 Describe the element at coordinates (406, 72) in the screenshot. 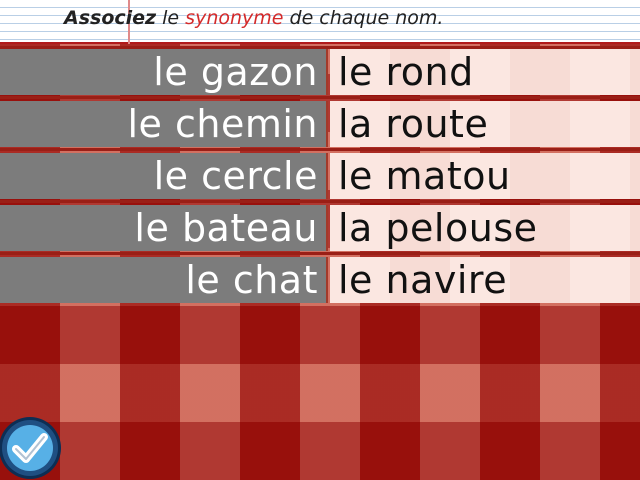

I see `synonym-word-label: le rond` at that location.